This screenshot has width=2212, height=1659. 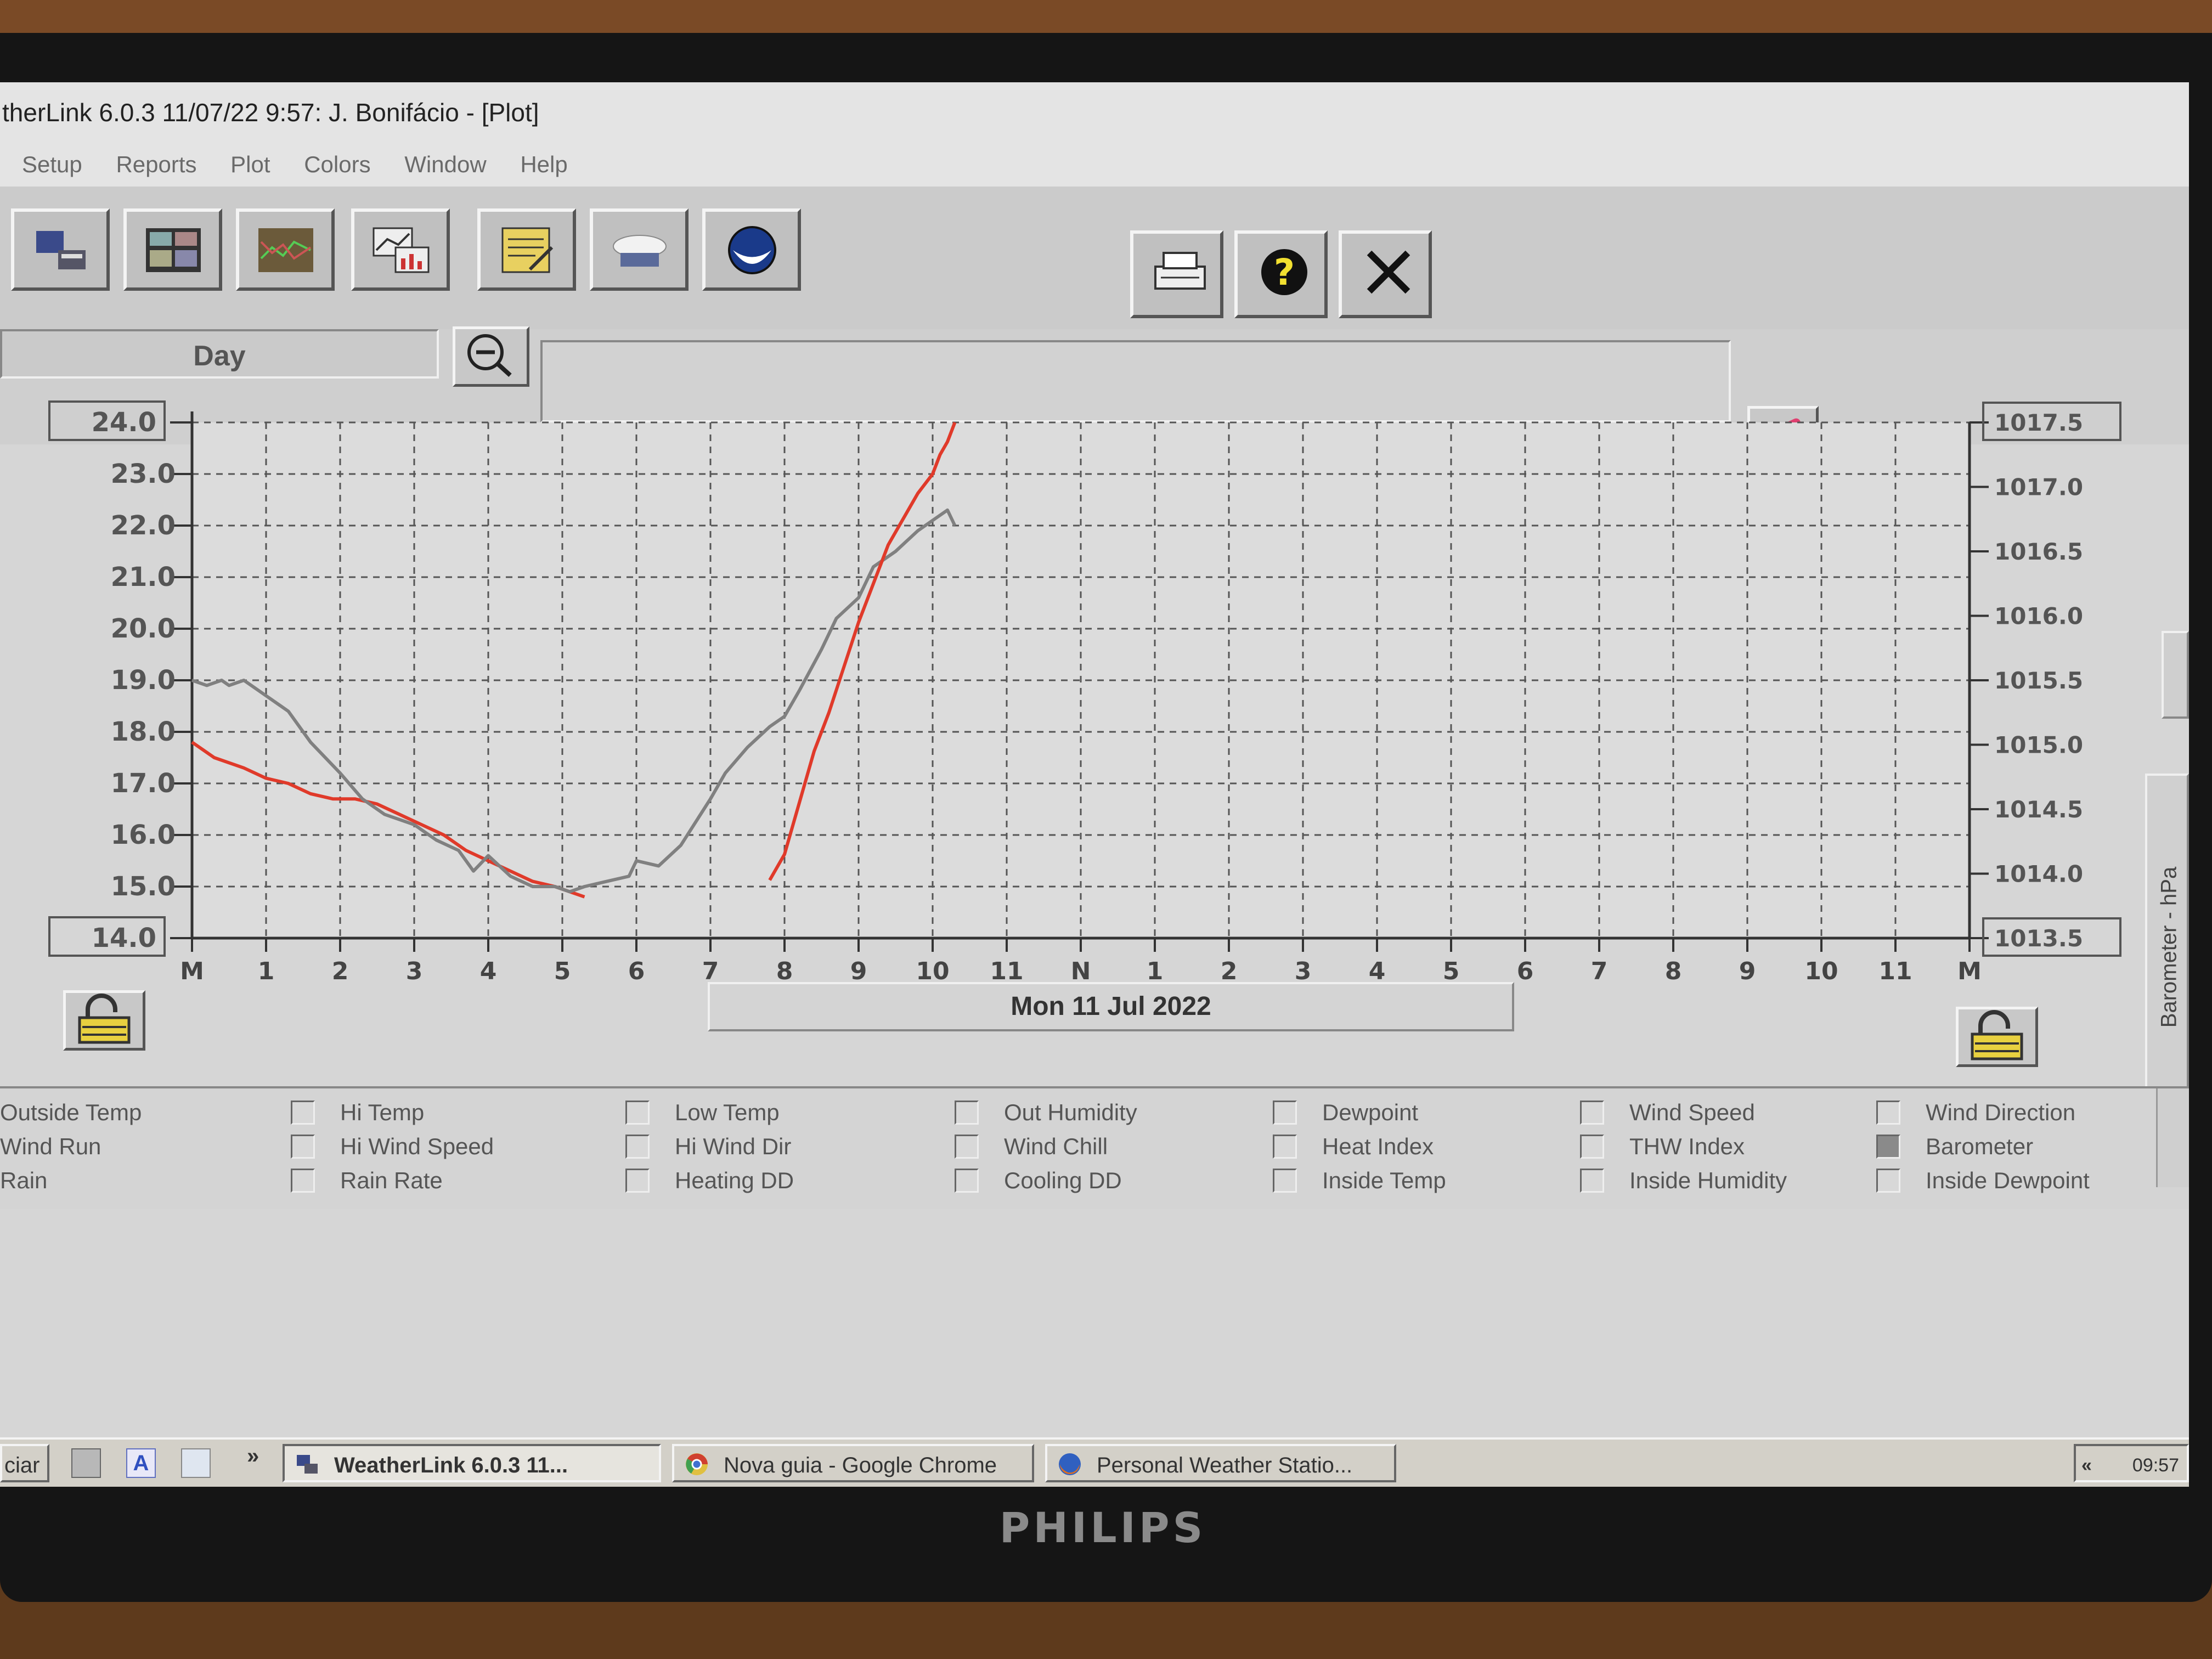 I want to click on y-left-tick-label: 14.0, so click(x=124, y=938).